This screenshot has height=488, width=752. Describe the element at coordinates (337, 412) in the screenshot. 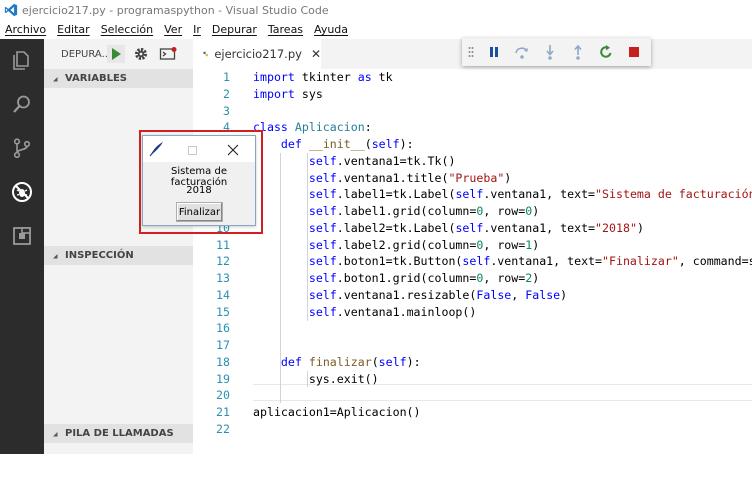

I see `code-text: aplicacion1=Aplicacion()` at that location.